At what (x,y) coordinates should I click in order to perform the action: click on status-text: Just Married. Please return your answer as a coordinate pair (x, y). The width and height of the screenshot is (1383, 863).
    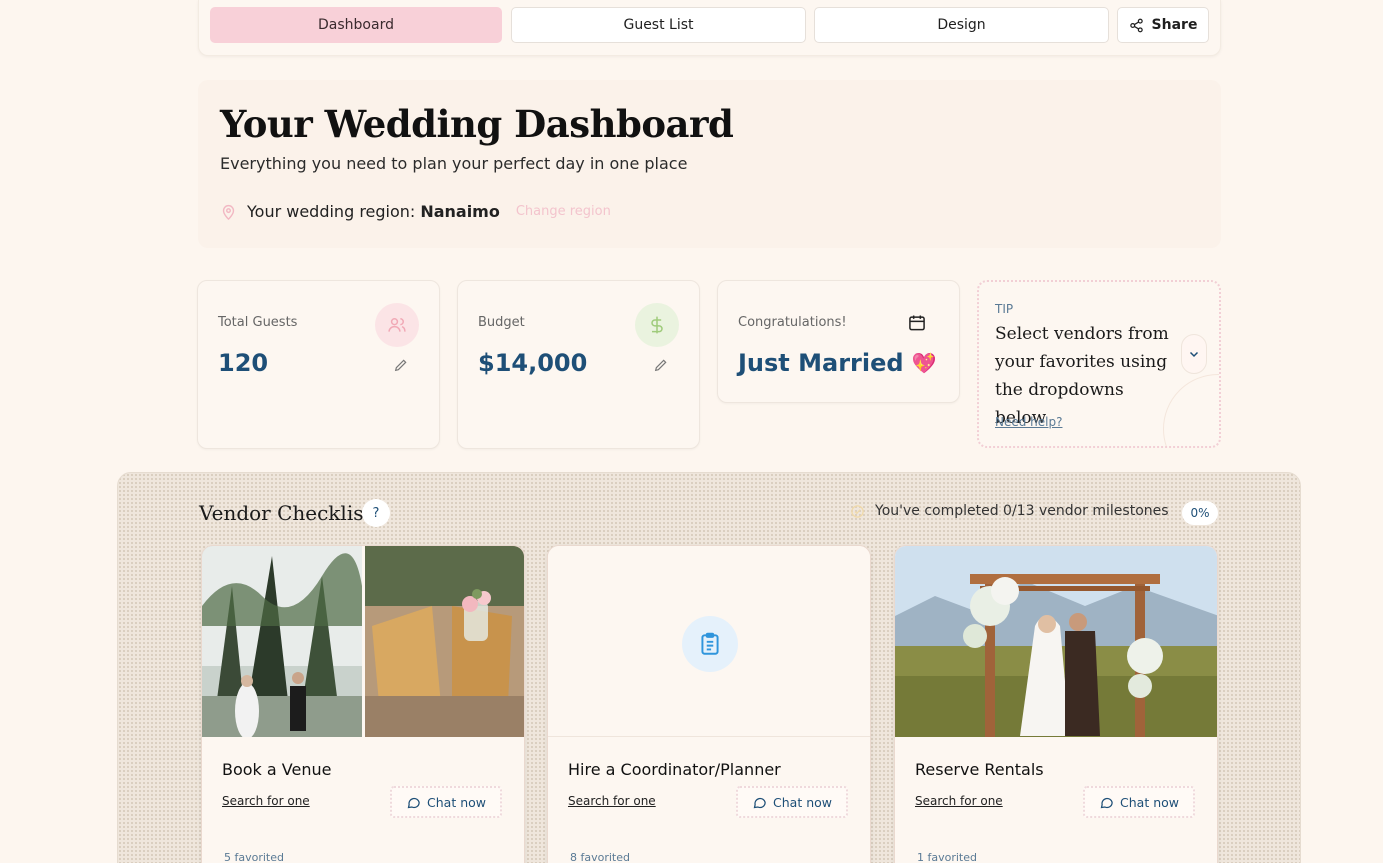
    Looking at the image, I should click on (821, 363).